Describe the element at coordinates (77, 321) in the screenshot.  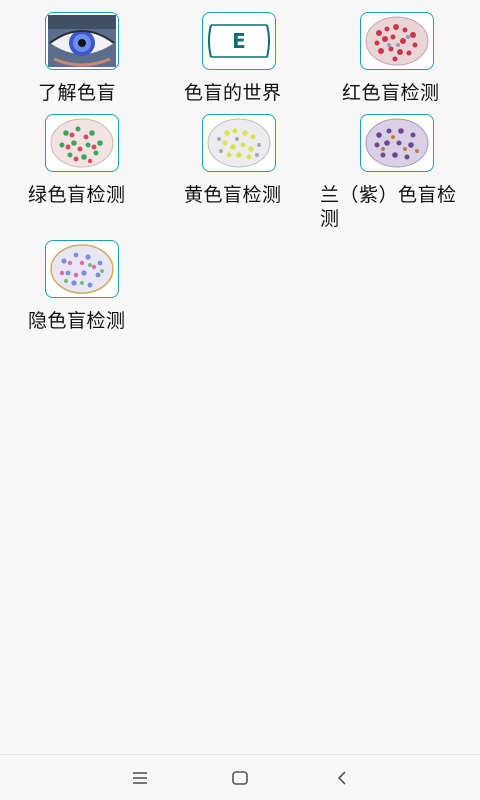
I see `grid-item-label: 隐色盲检测` at that location.